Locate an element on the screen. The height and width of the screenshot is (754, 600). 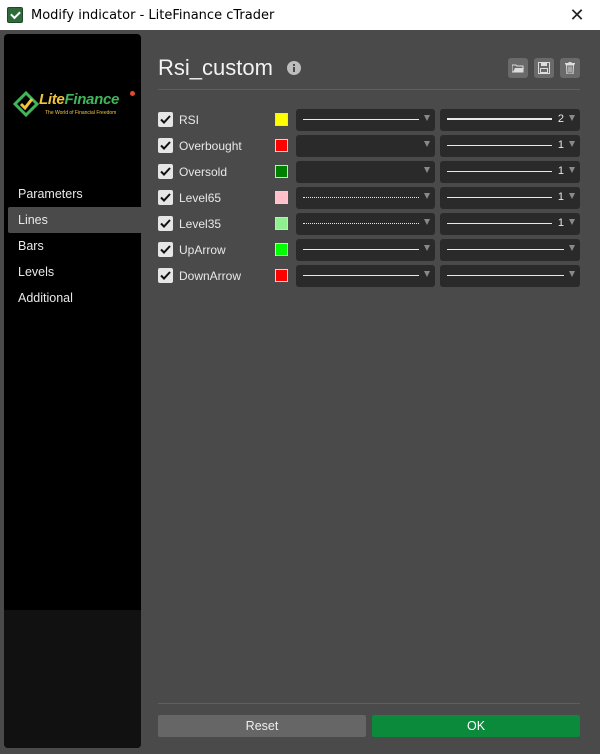
logo-registered-icon is located at coordinates (132, 93).